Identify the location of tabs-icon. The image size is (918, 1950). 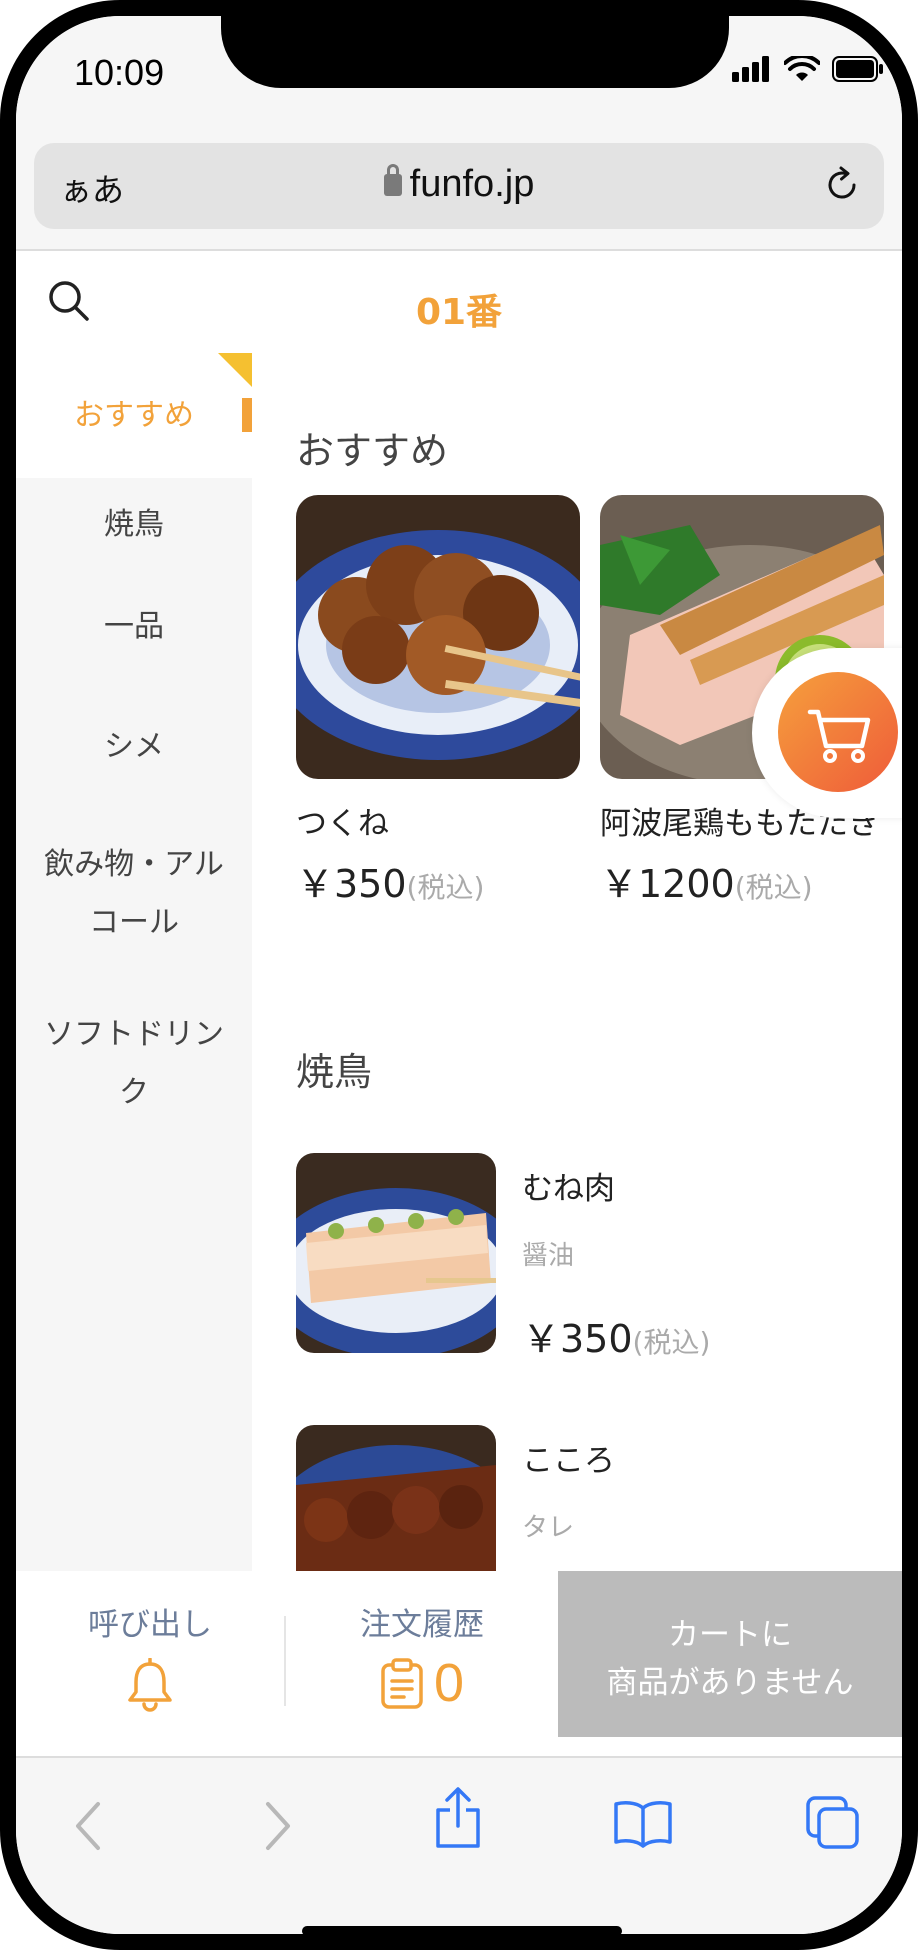
(833, 1823).